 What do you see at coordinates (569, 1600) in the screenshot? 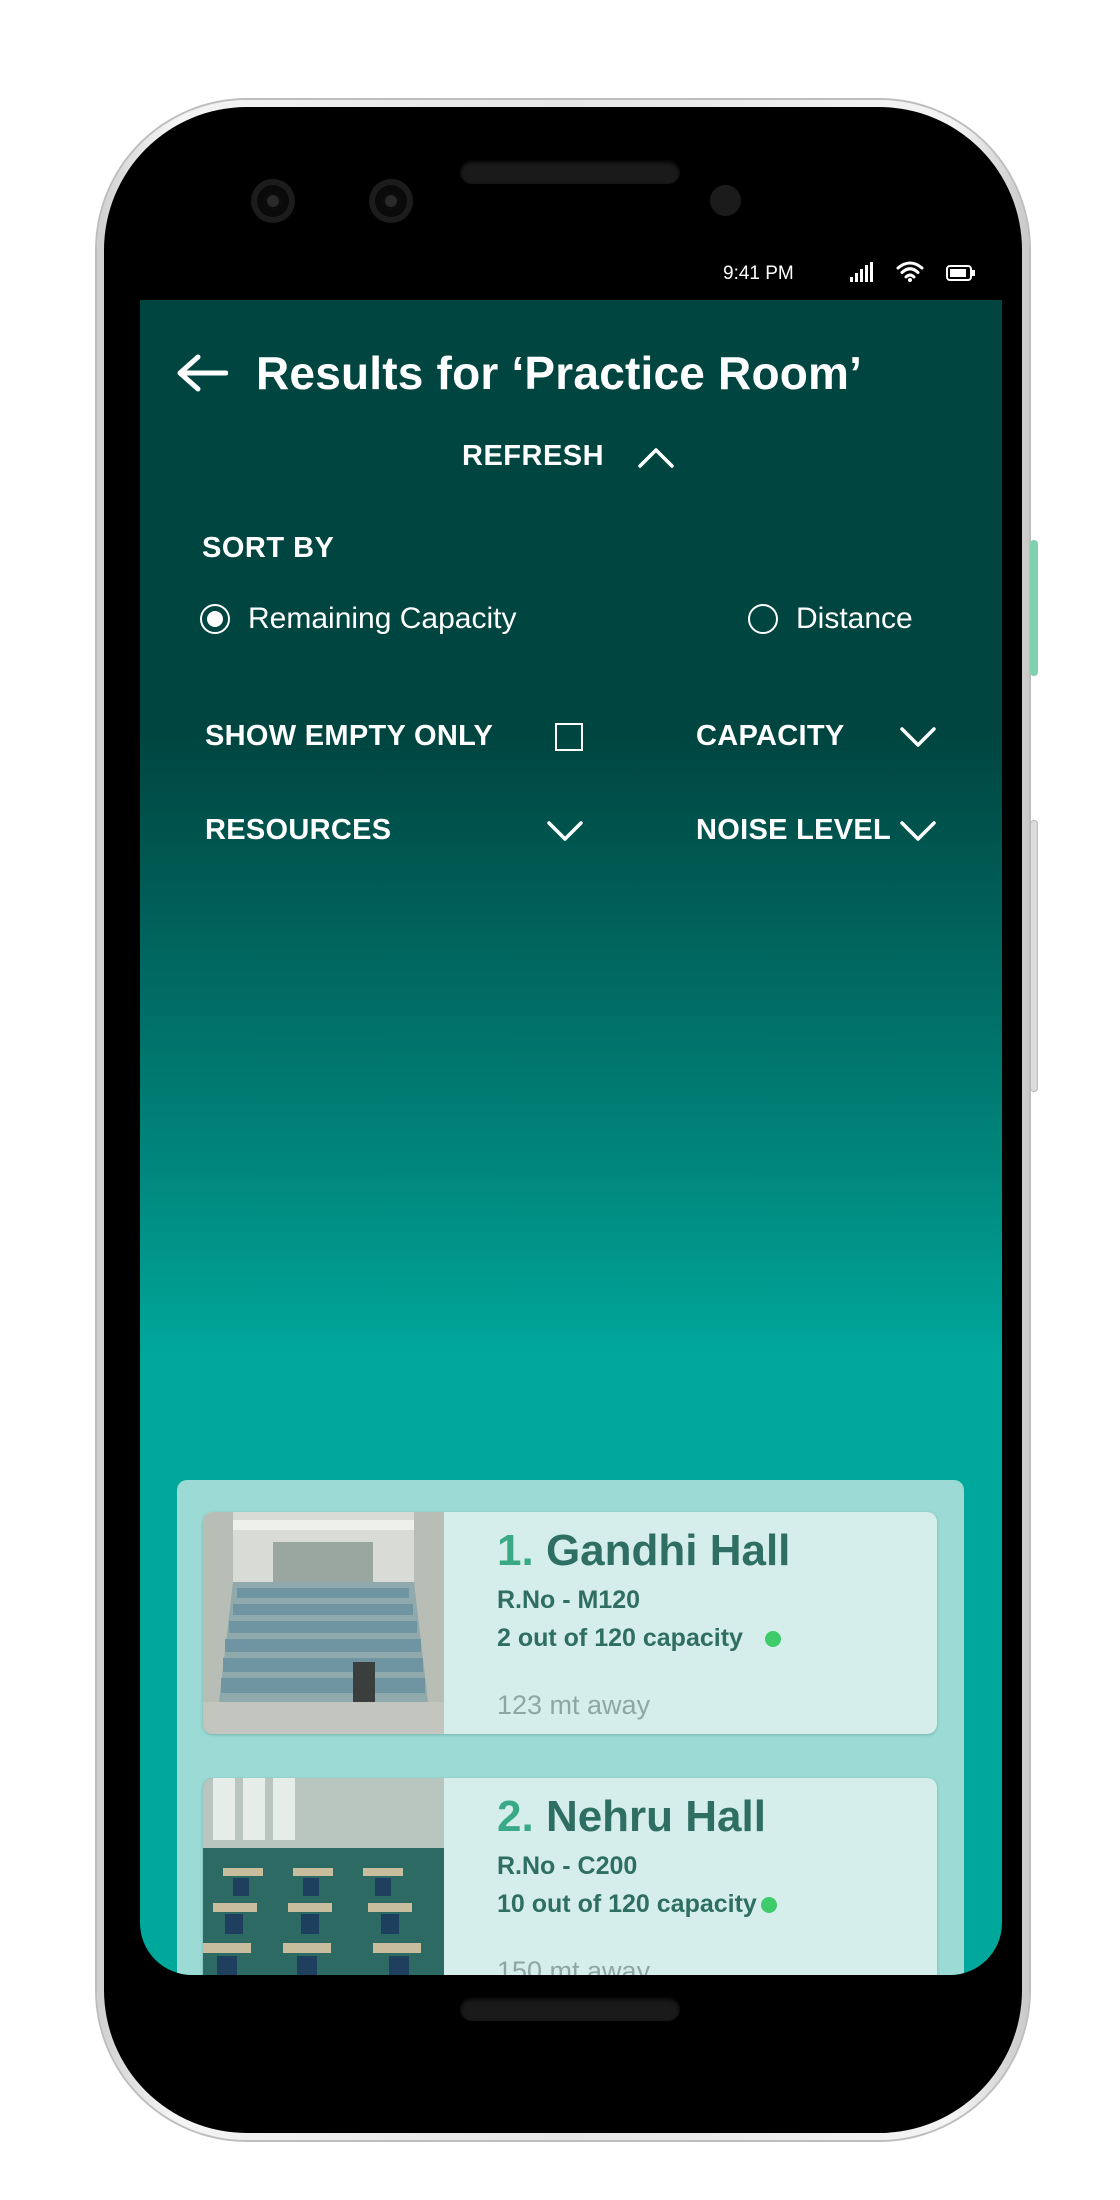
I see `room-number: R.No - M120` at bounding box center [569, 1600].